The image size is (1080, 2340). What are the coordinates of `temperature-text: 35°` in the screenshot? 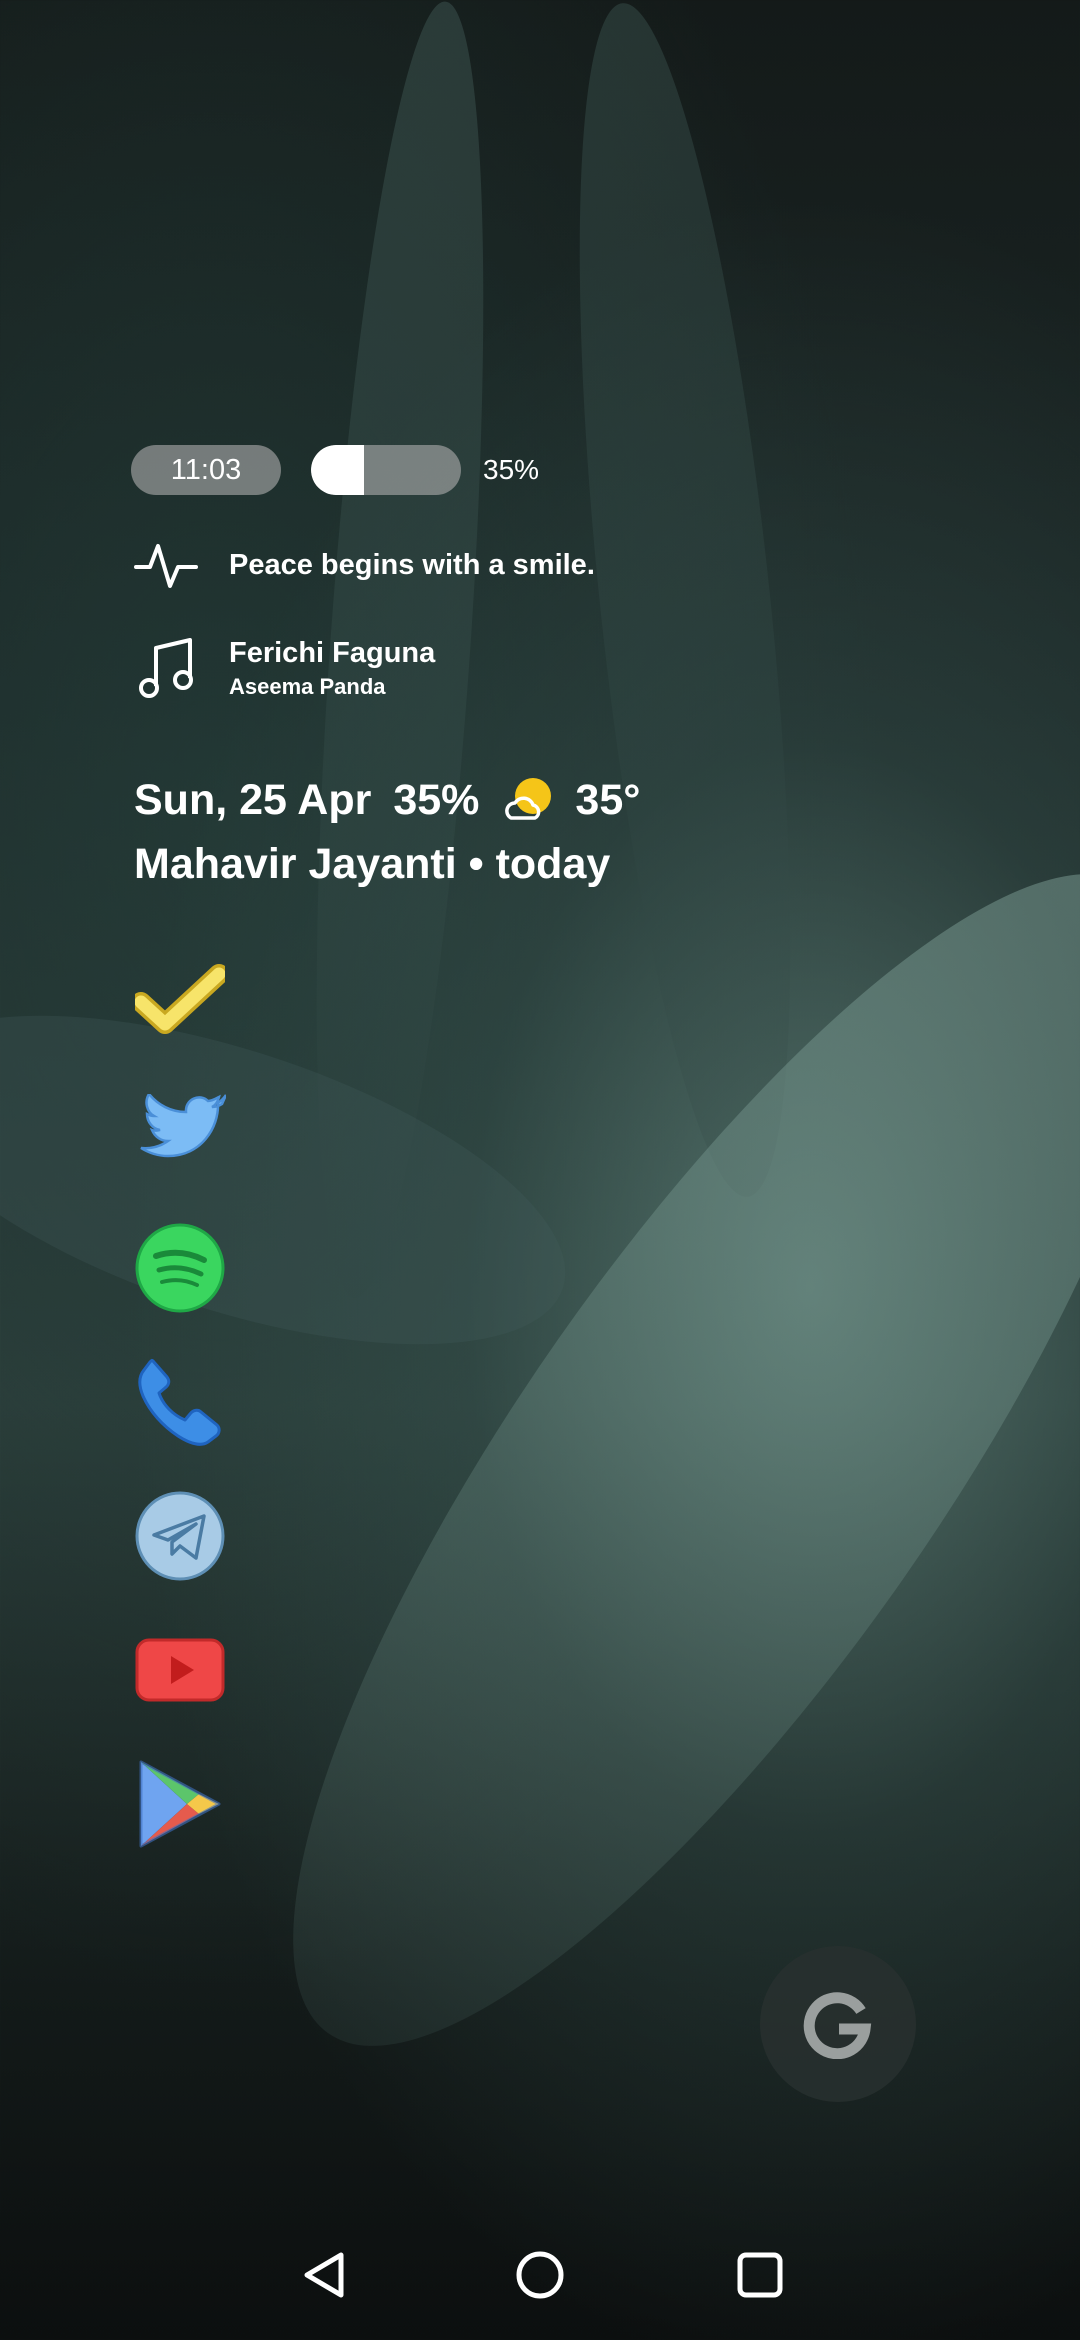 It's located at (608, 799).